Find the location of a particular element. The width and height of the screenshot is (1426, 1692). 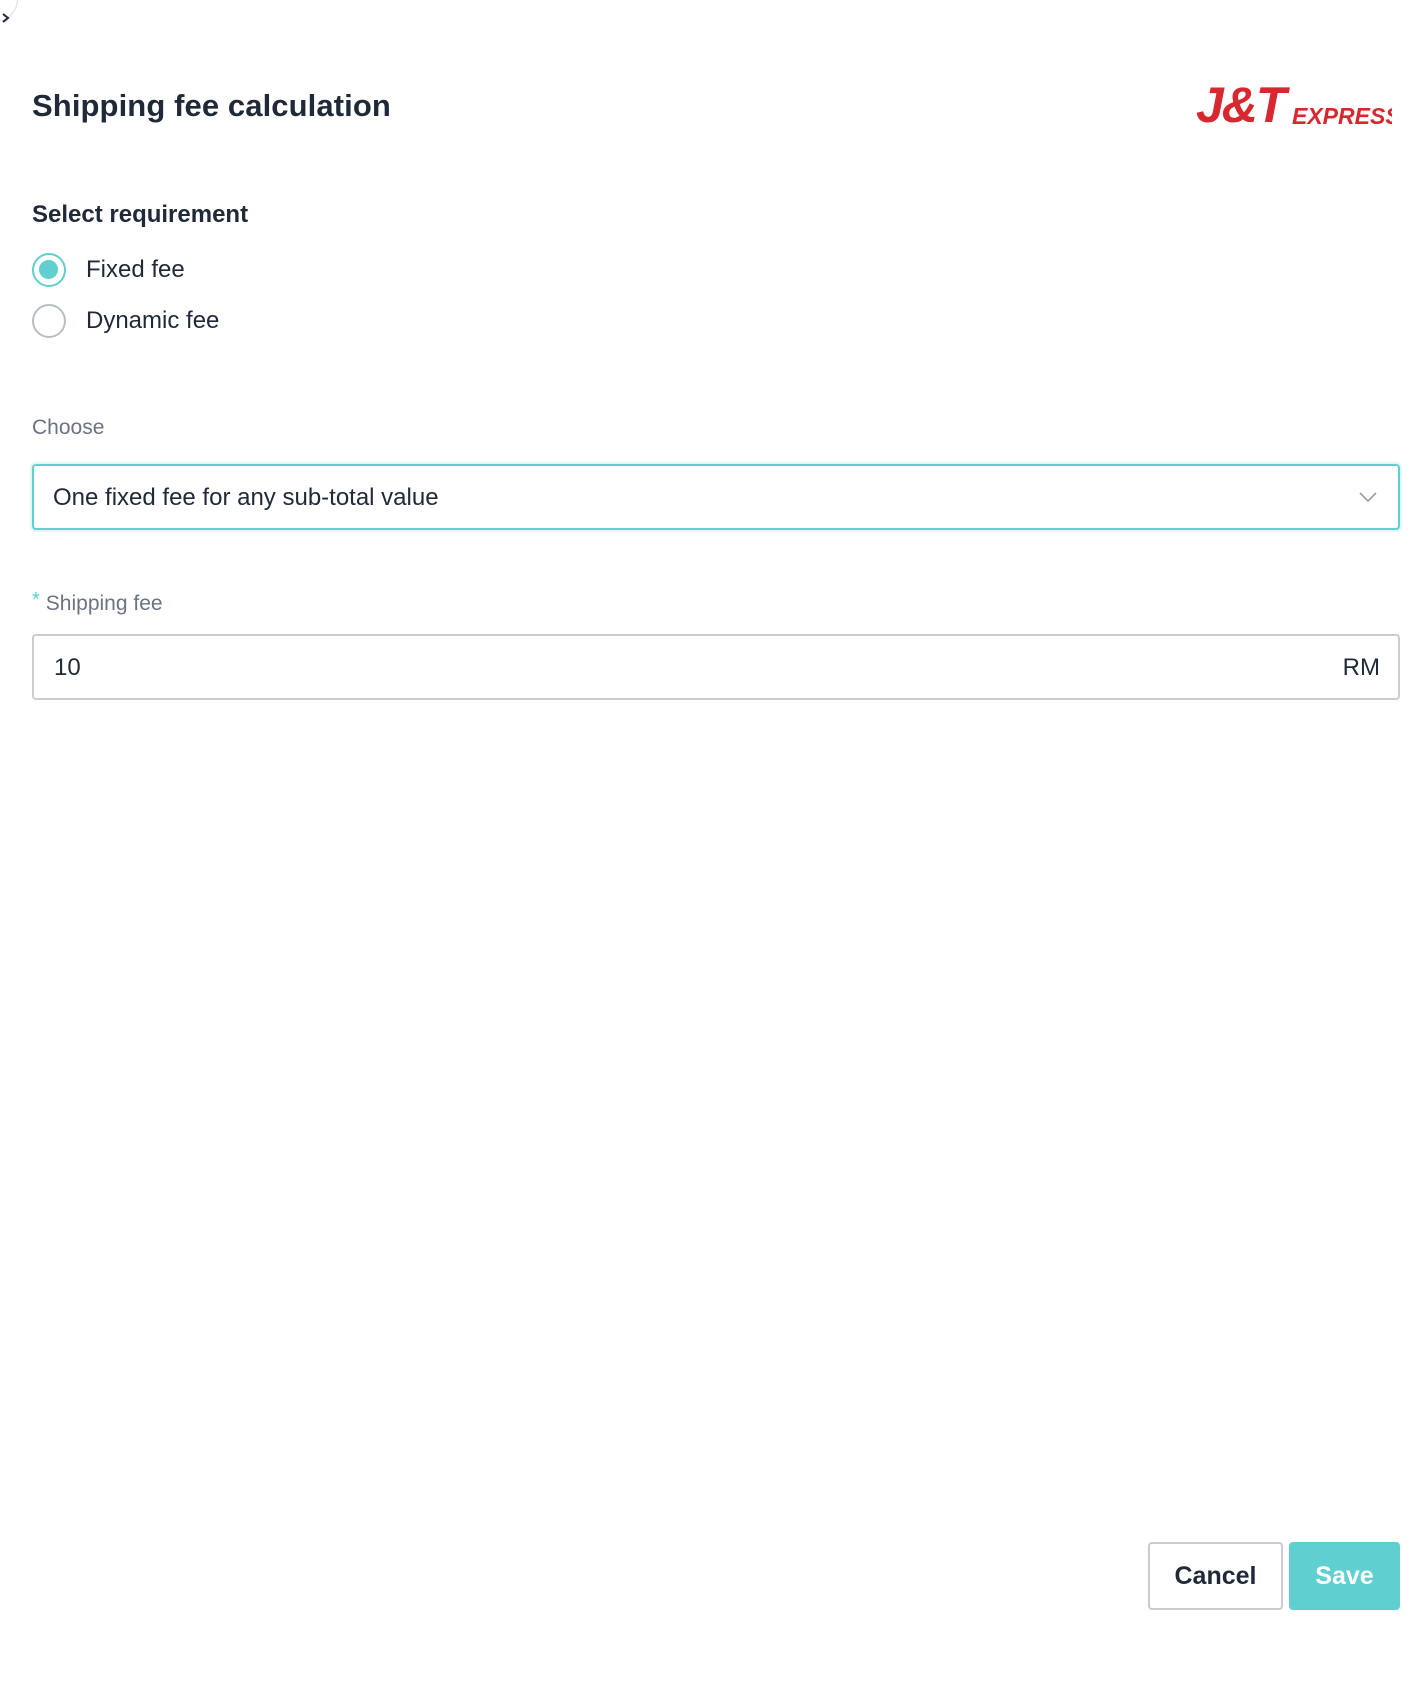

chevron-right-icon is located at coordinates (6, 18).